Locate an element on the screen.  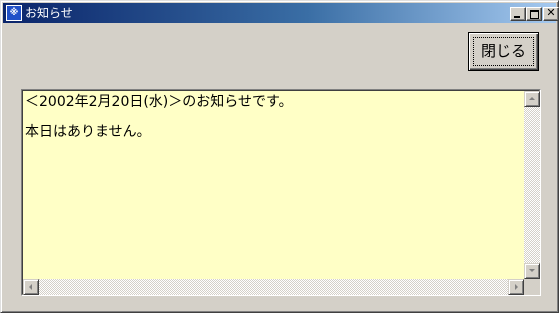
scroll-right-button is located at coordinates (516, 287).